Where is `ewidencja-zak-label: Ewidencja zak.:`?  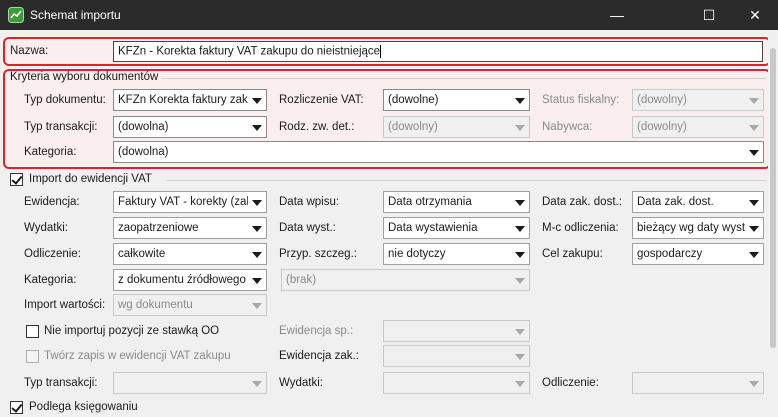 ewidencja-zak-label: Ewidencja zak.: is located at coordinates (319, 356).